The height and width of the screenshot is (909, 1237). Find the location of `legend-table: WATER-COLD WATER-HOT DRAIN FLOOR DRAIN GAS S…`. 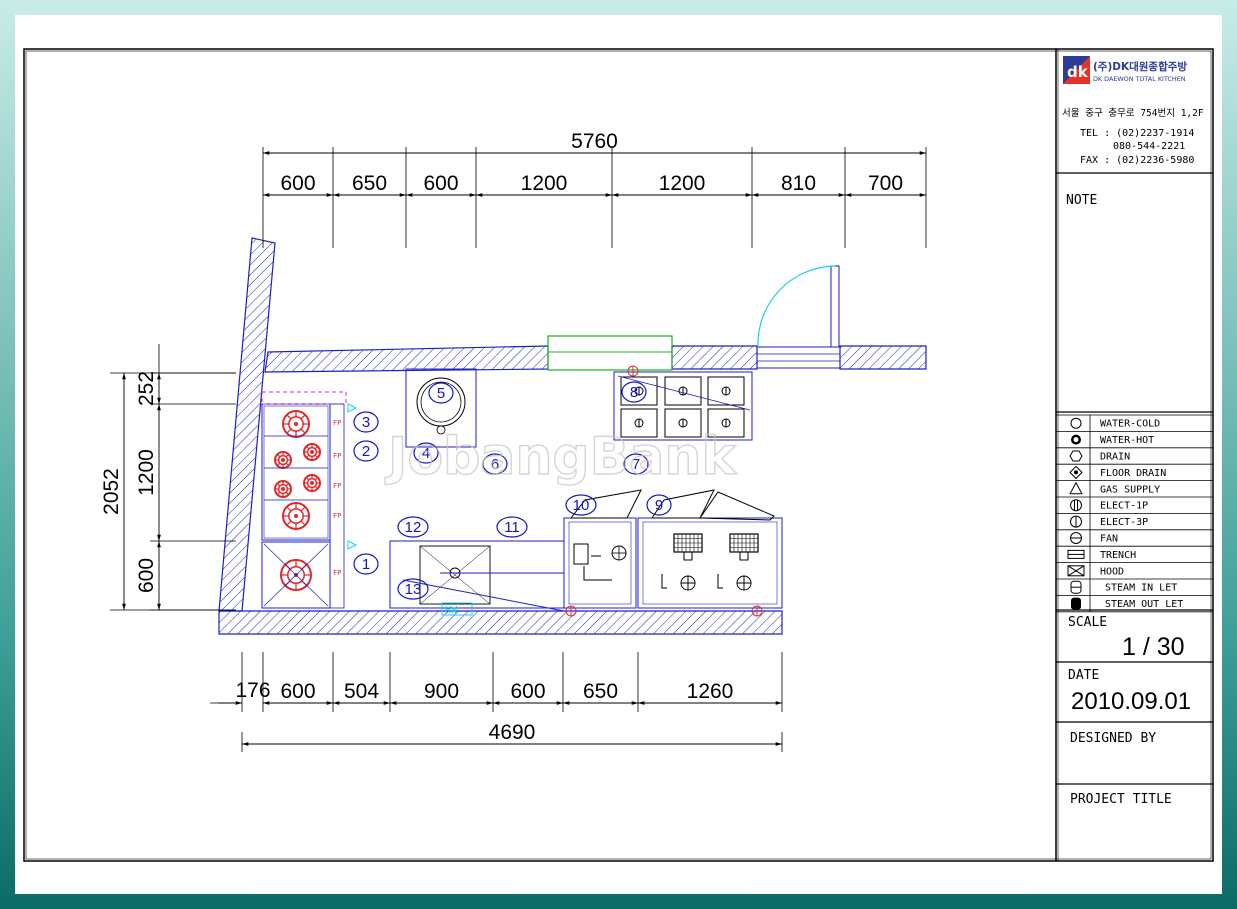

legend-table: WATER-COLD WATER-HOT DRAIN FLOOR DRAIN GAS S… is located at coordinates (1134, 513).